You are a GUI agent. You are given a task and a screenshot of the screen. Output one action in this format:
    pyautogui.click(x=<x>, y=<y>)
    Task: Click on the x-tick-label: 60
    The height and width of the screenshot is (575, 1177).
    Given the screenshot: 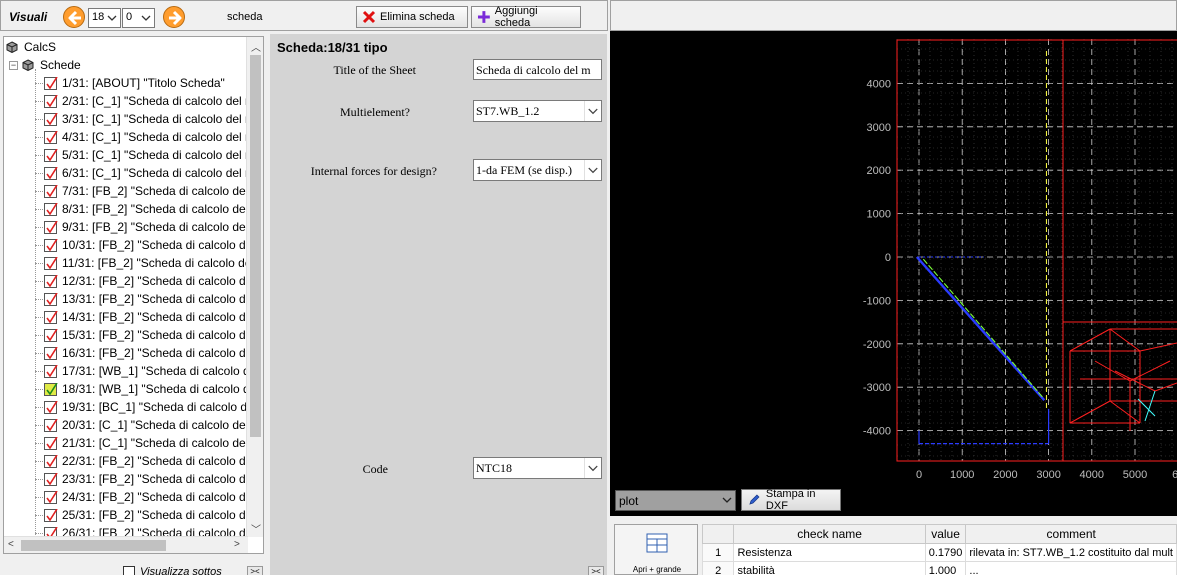 What is the action you would take?
    pyautogui.click(x=1174, y=475)
    